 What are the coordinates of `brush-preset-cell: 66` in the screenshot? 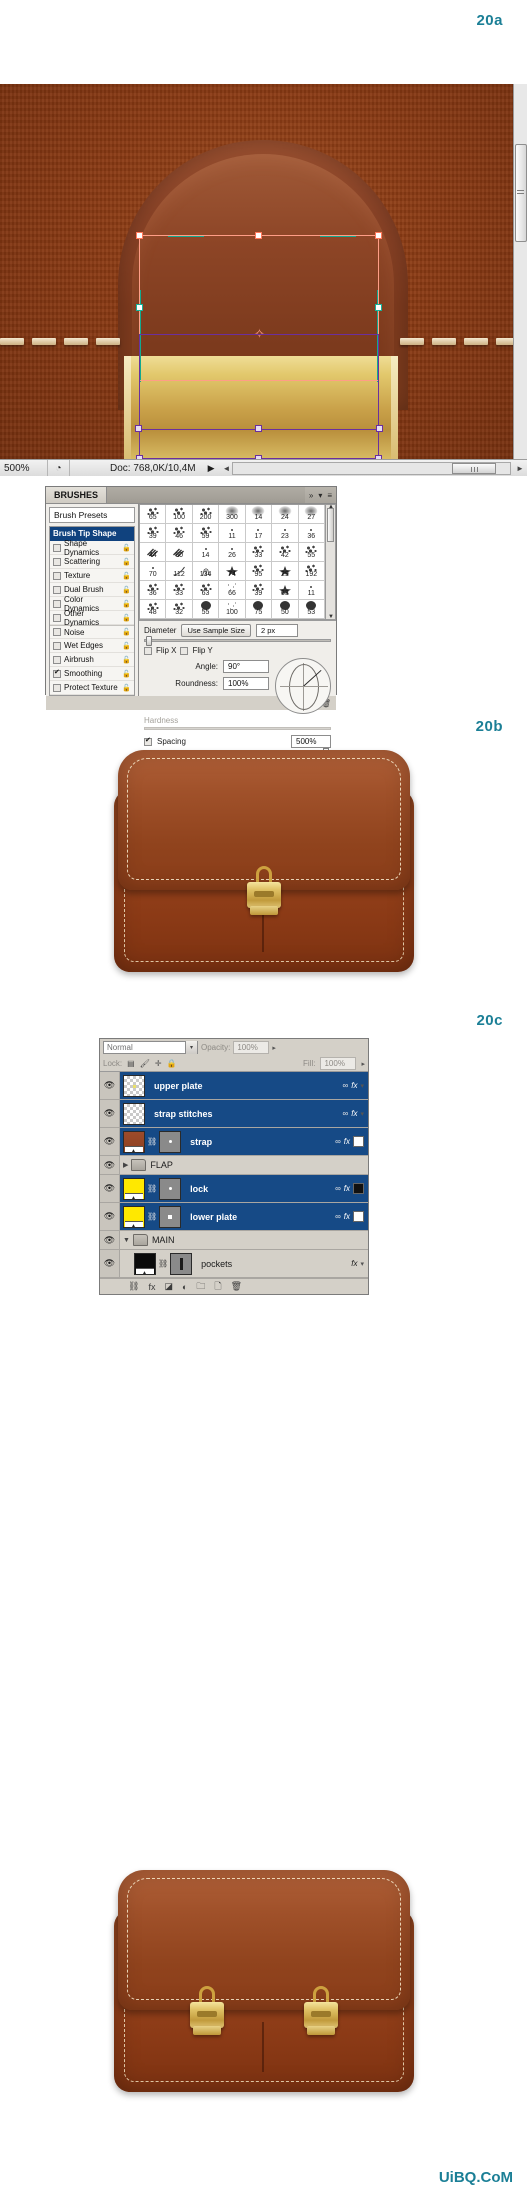 It's located at (232, 590).